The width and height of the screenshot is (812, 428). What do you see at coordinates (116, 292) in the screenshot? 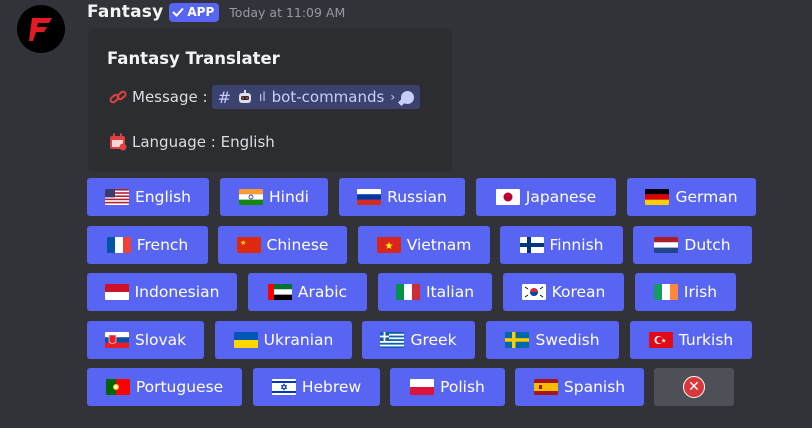
I see `indonesia-flag-icon` at bounding box center [116, 292].